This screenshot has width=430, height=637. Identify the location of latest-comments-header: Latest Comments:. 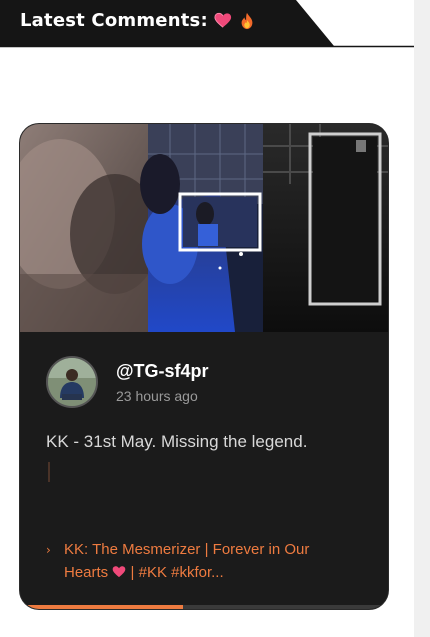
(207, 24).